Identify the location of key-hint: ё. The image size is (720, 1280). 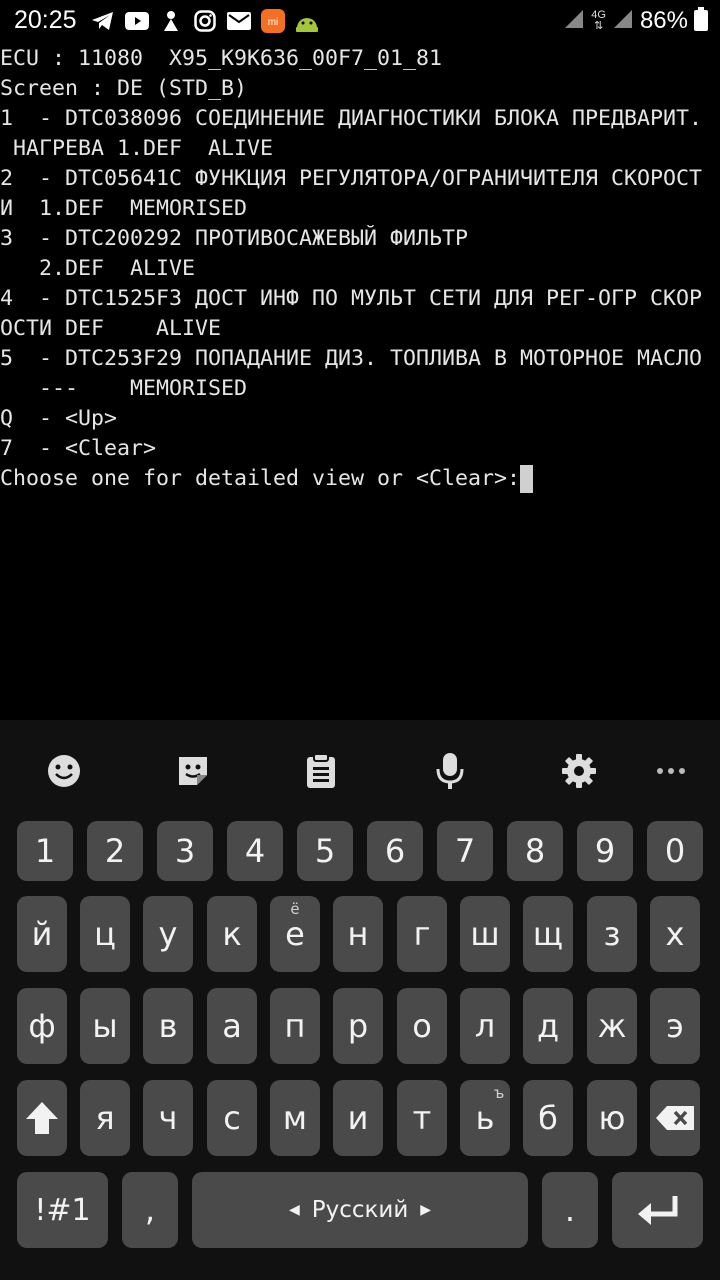
(295, 909).